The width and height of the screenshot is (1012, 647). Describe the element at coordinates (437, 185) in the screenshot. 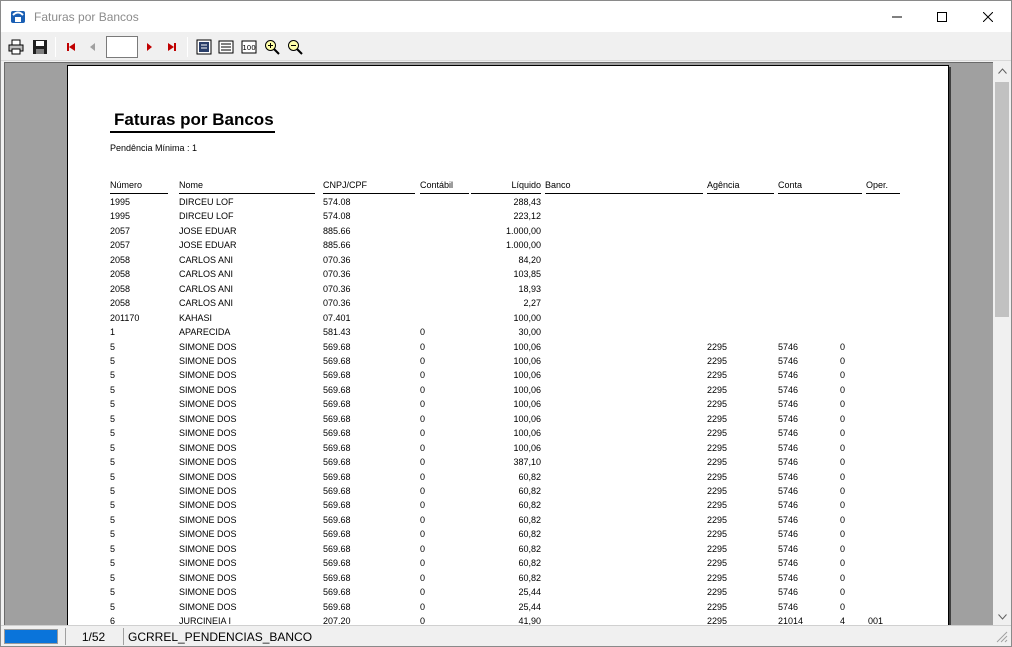

I see `column-header-contabil: Contábil` at that location.